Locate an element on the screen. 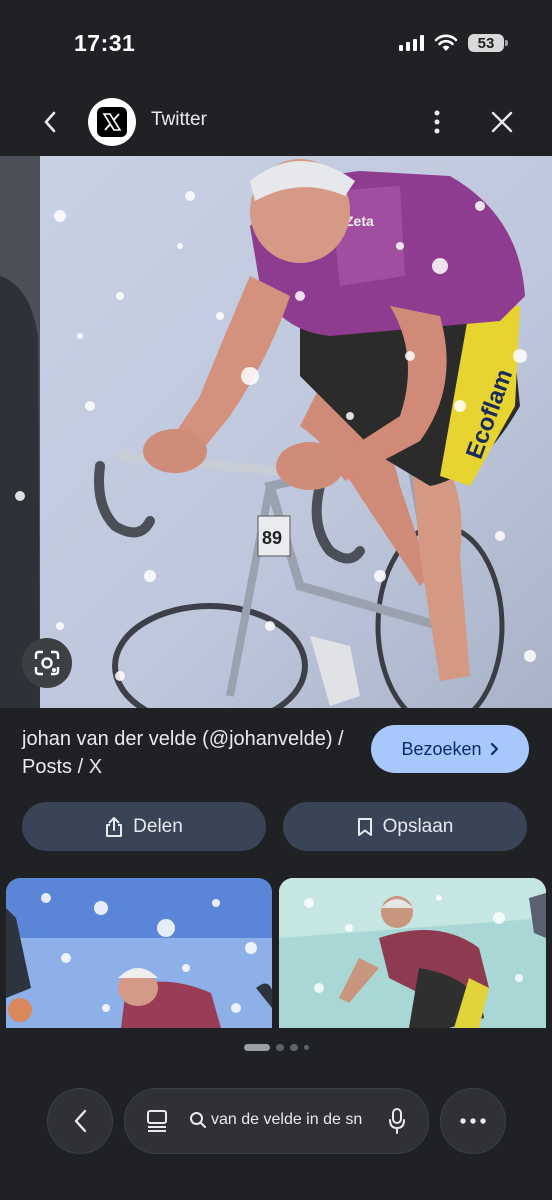 The width and height of the screenshot is (552, 1200). image-pager is located at coordinates (276, 1047).